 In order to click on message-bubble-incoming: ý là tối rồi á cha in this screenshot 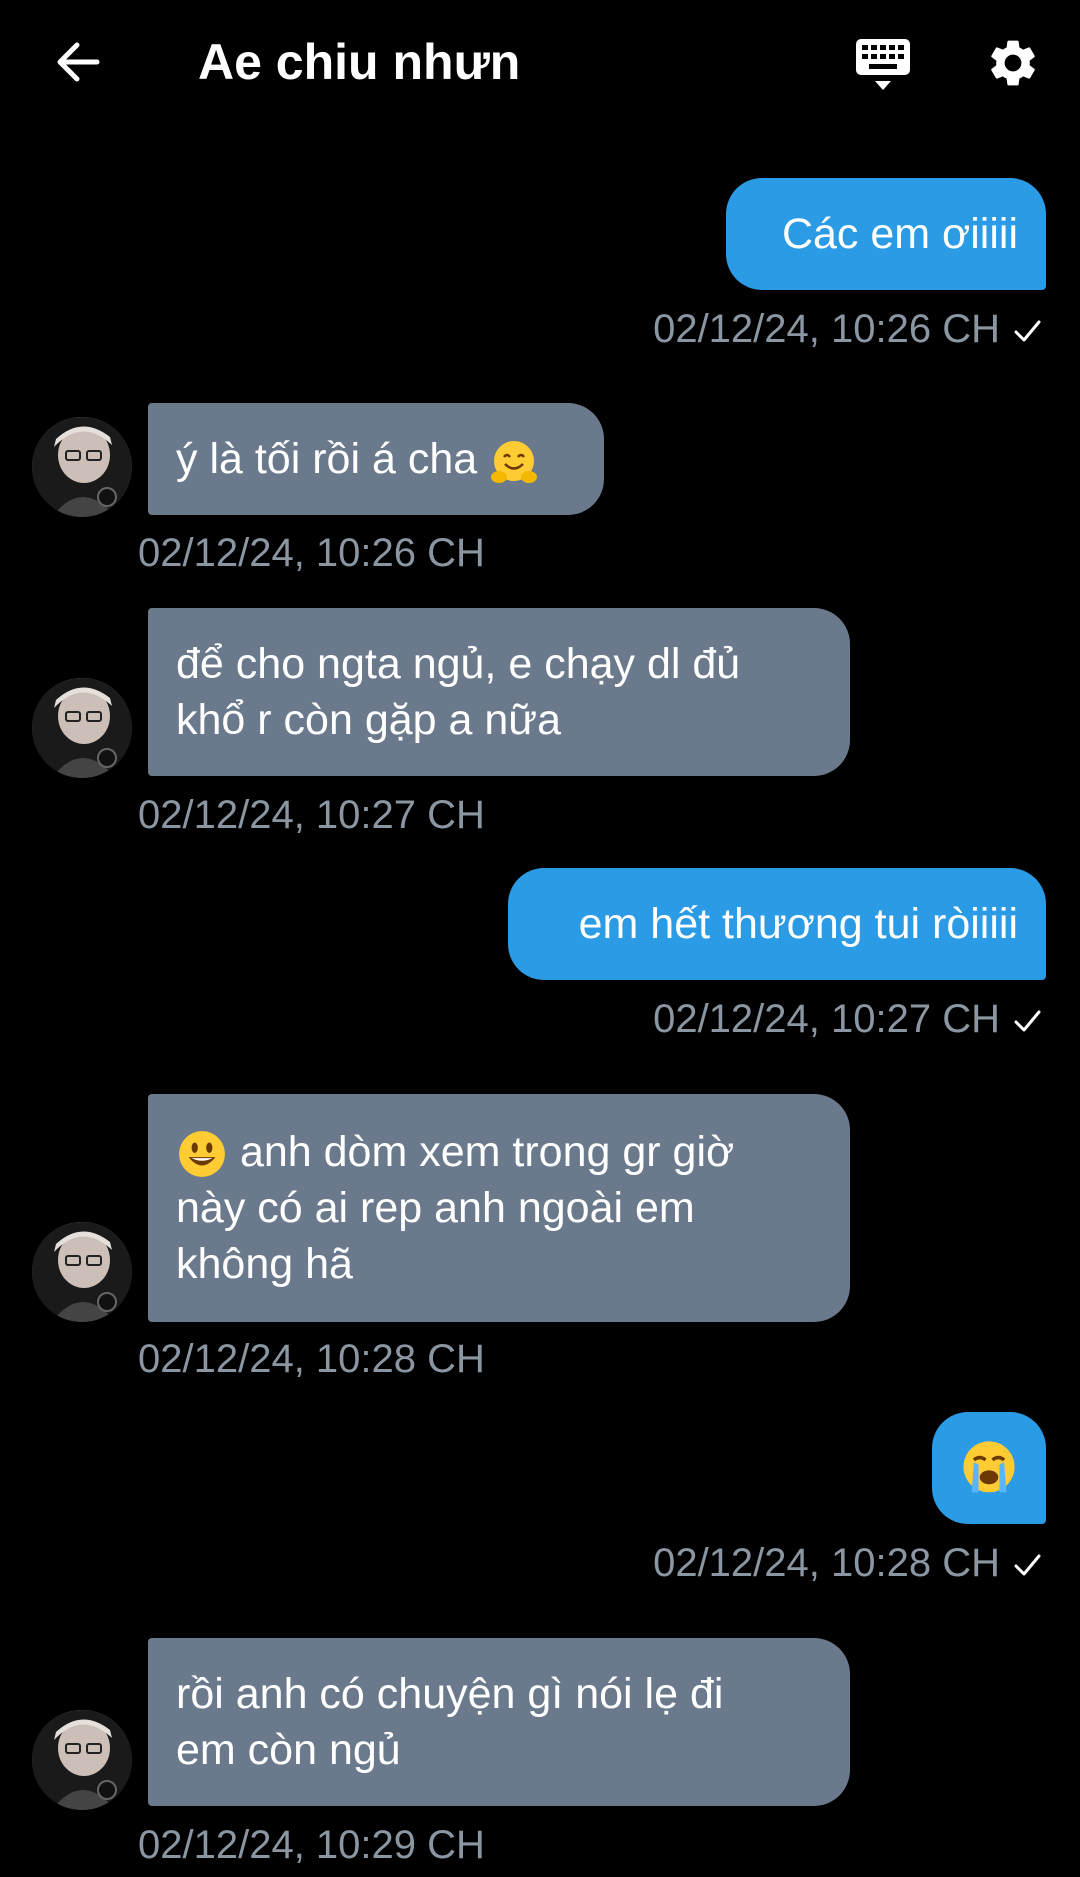, I will do `click(376, 459)`.